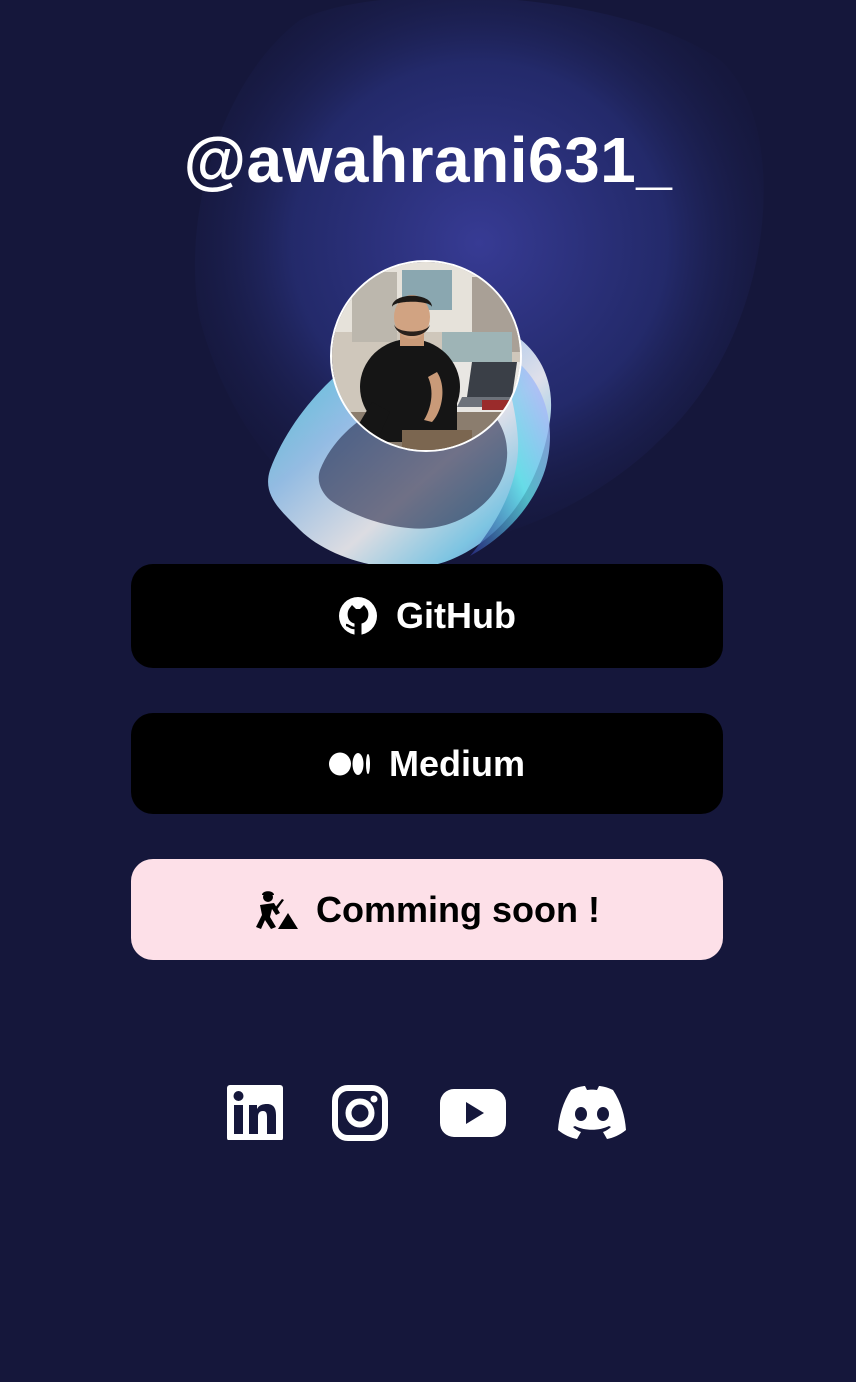  I want to click on github-icon, so click(358, 616).